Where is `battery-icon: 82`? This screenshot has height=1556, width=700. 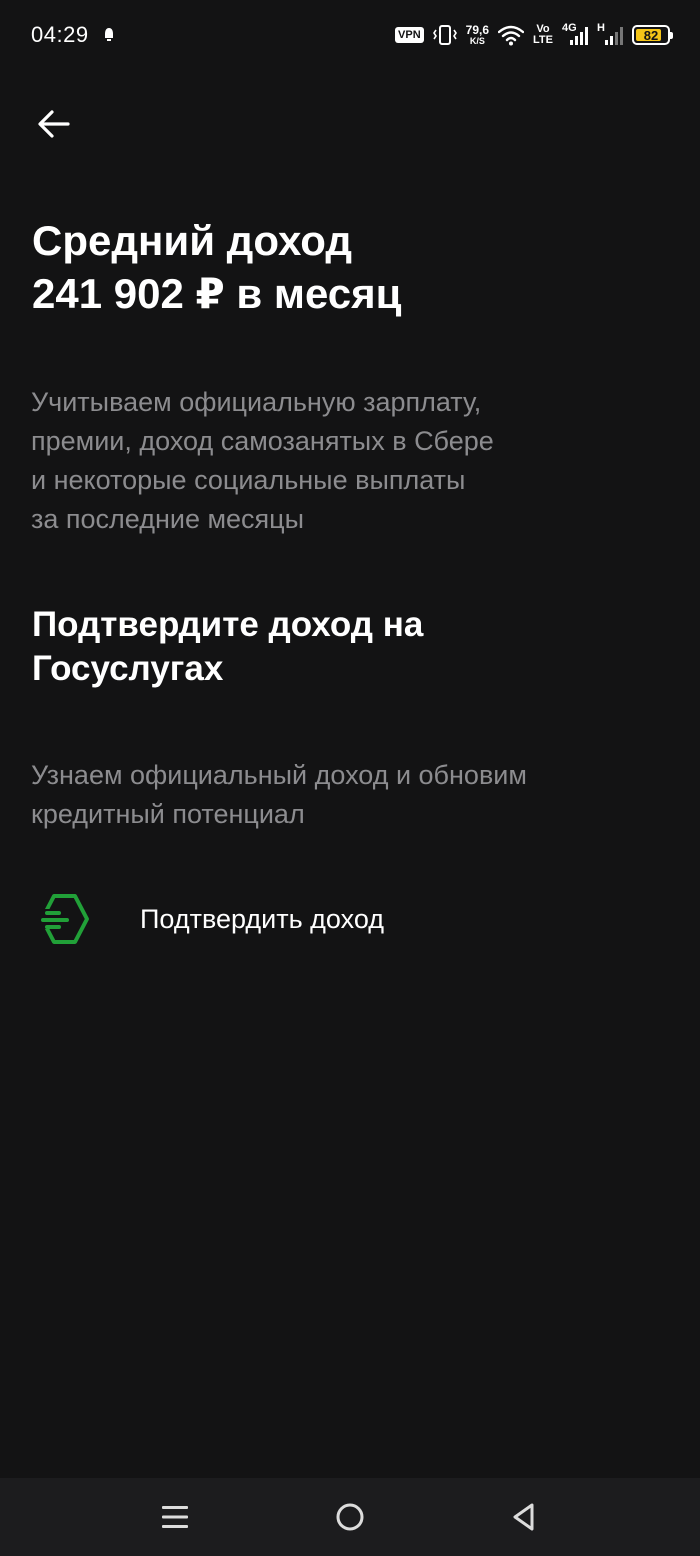 battery-icon: 82 is located at coordinates (652, 35).